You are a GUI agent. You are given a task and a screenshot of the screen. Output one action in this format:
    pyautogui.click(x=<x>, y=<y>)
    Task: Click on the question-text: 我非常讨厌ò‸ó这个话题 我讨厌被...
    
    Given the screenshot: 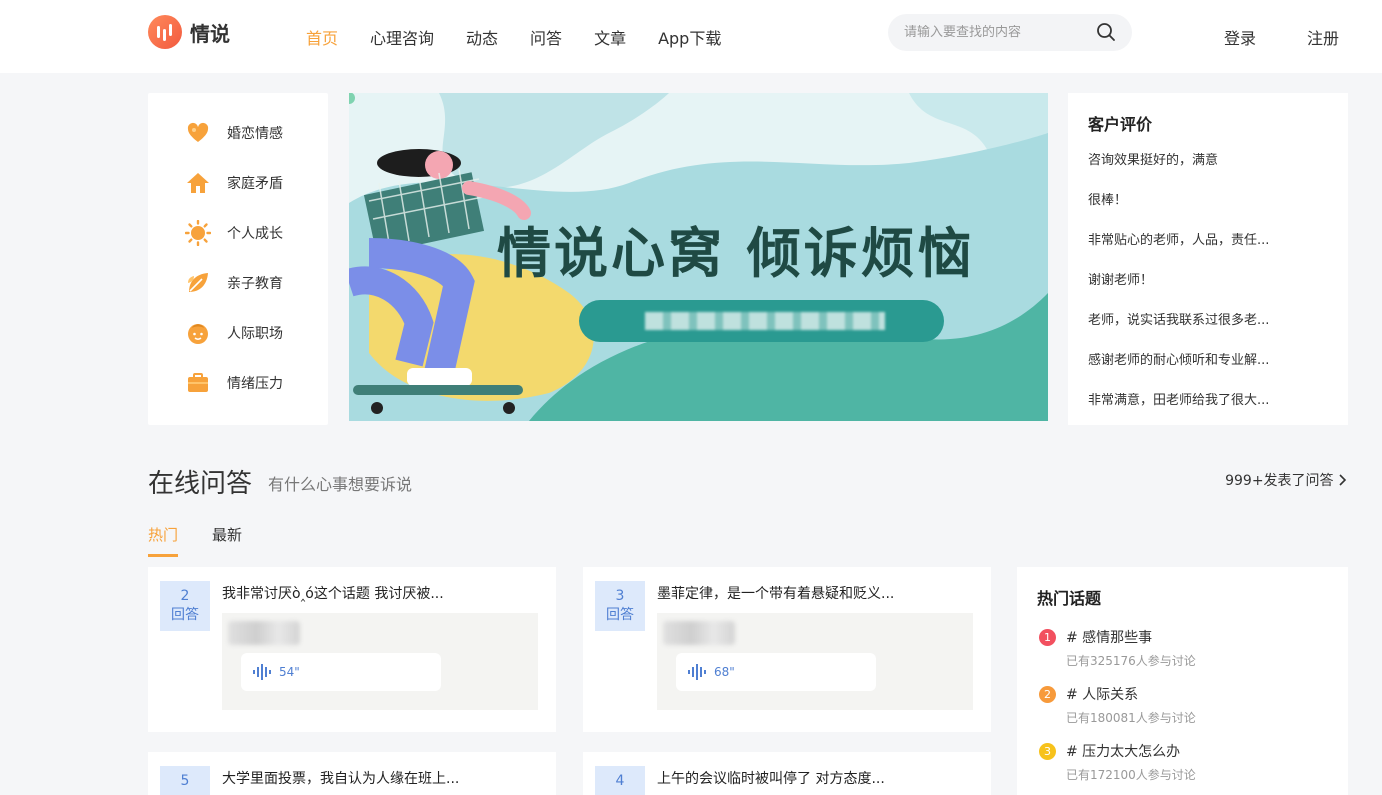 What is the action you would take?
    pyautogui.click(x=333, y=593)
    